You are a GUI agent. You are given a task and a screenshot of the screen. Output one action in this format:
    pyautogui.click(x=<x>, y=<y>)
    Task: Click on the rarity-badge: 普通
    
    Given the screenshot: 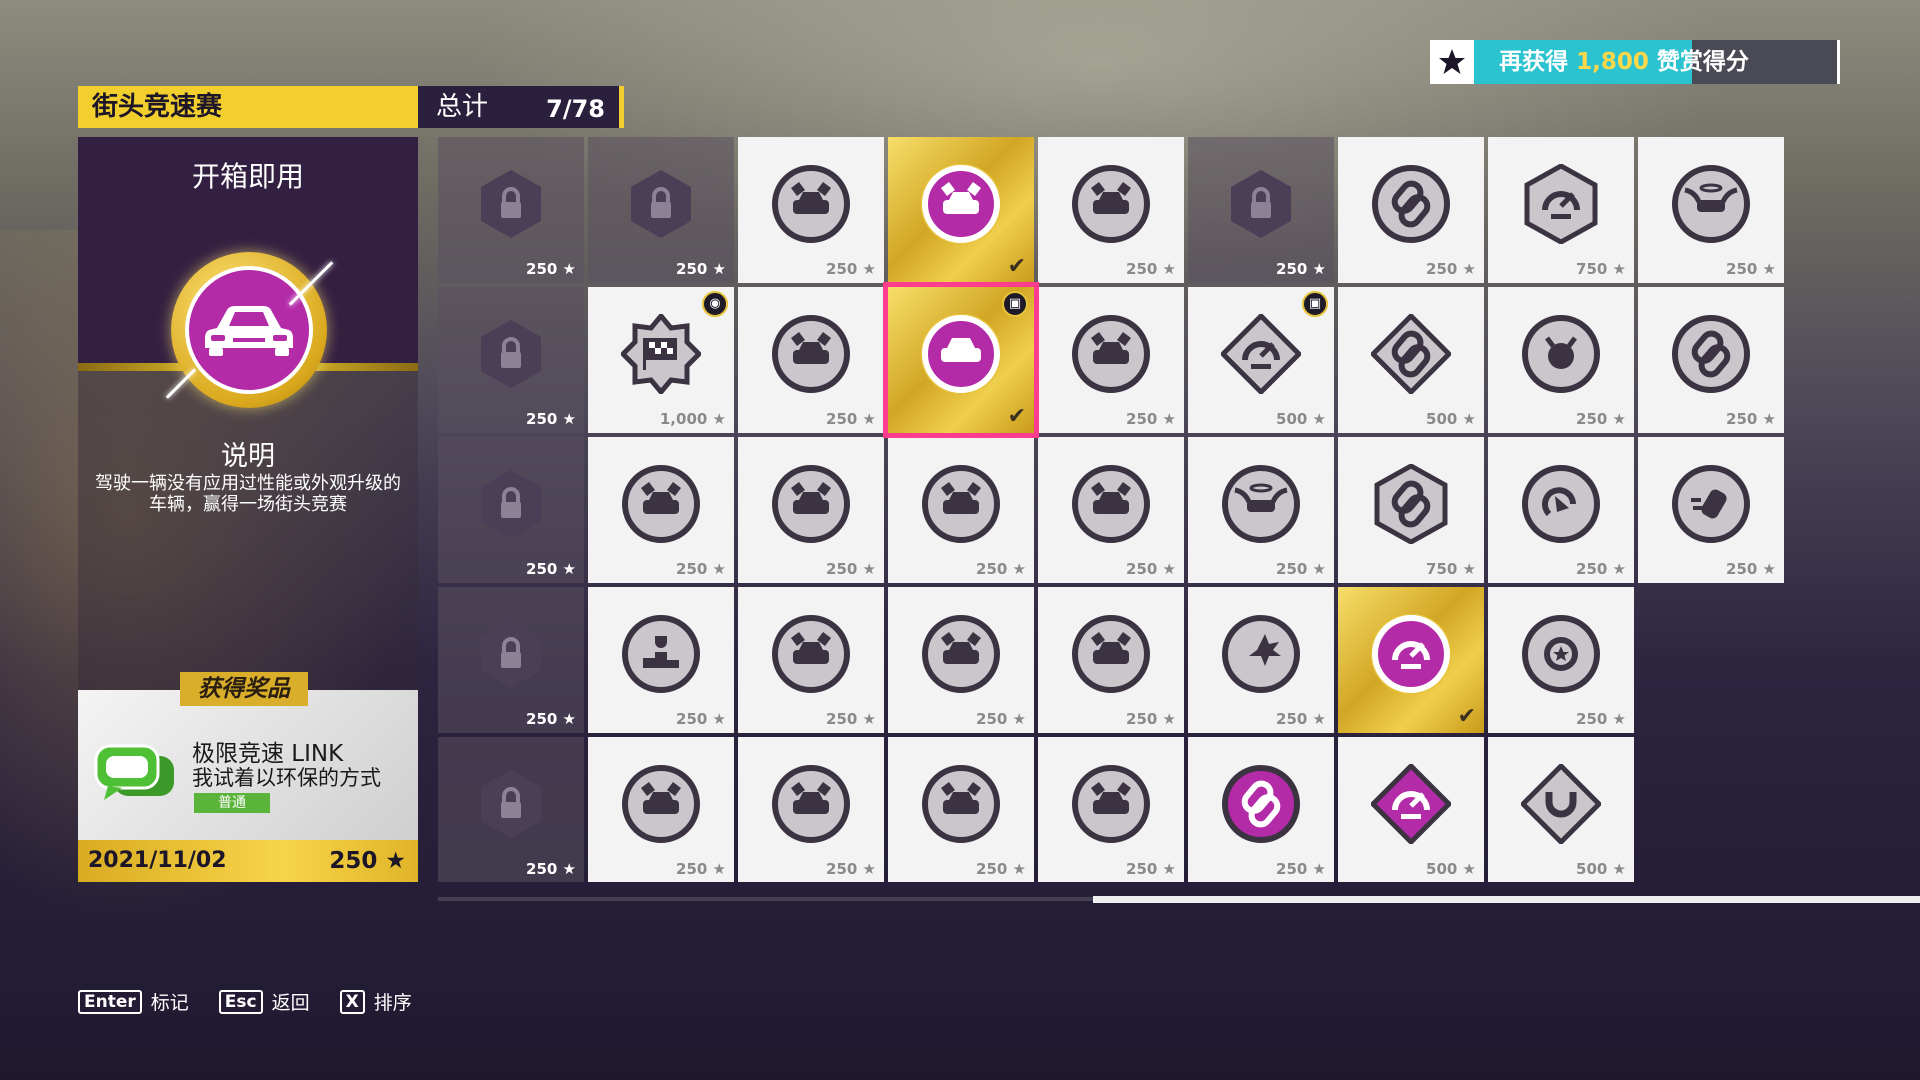 What is the action you would take?
    pyautogui.click(x=232, y=803)
    